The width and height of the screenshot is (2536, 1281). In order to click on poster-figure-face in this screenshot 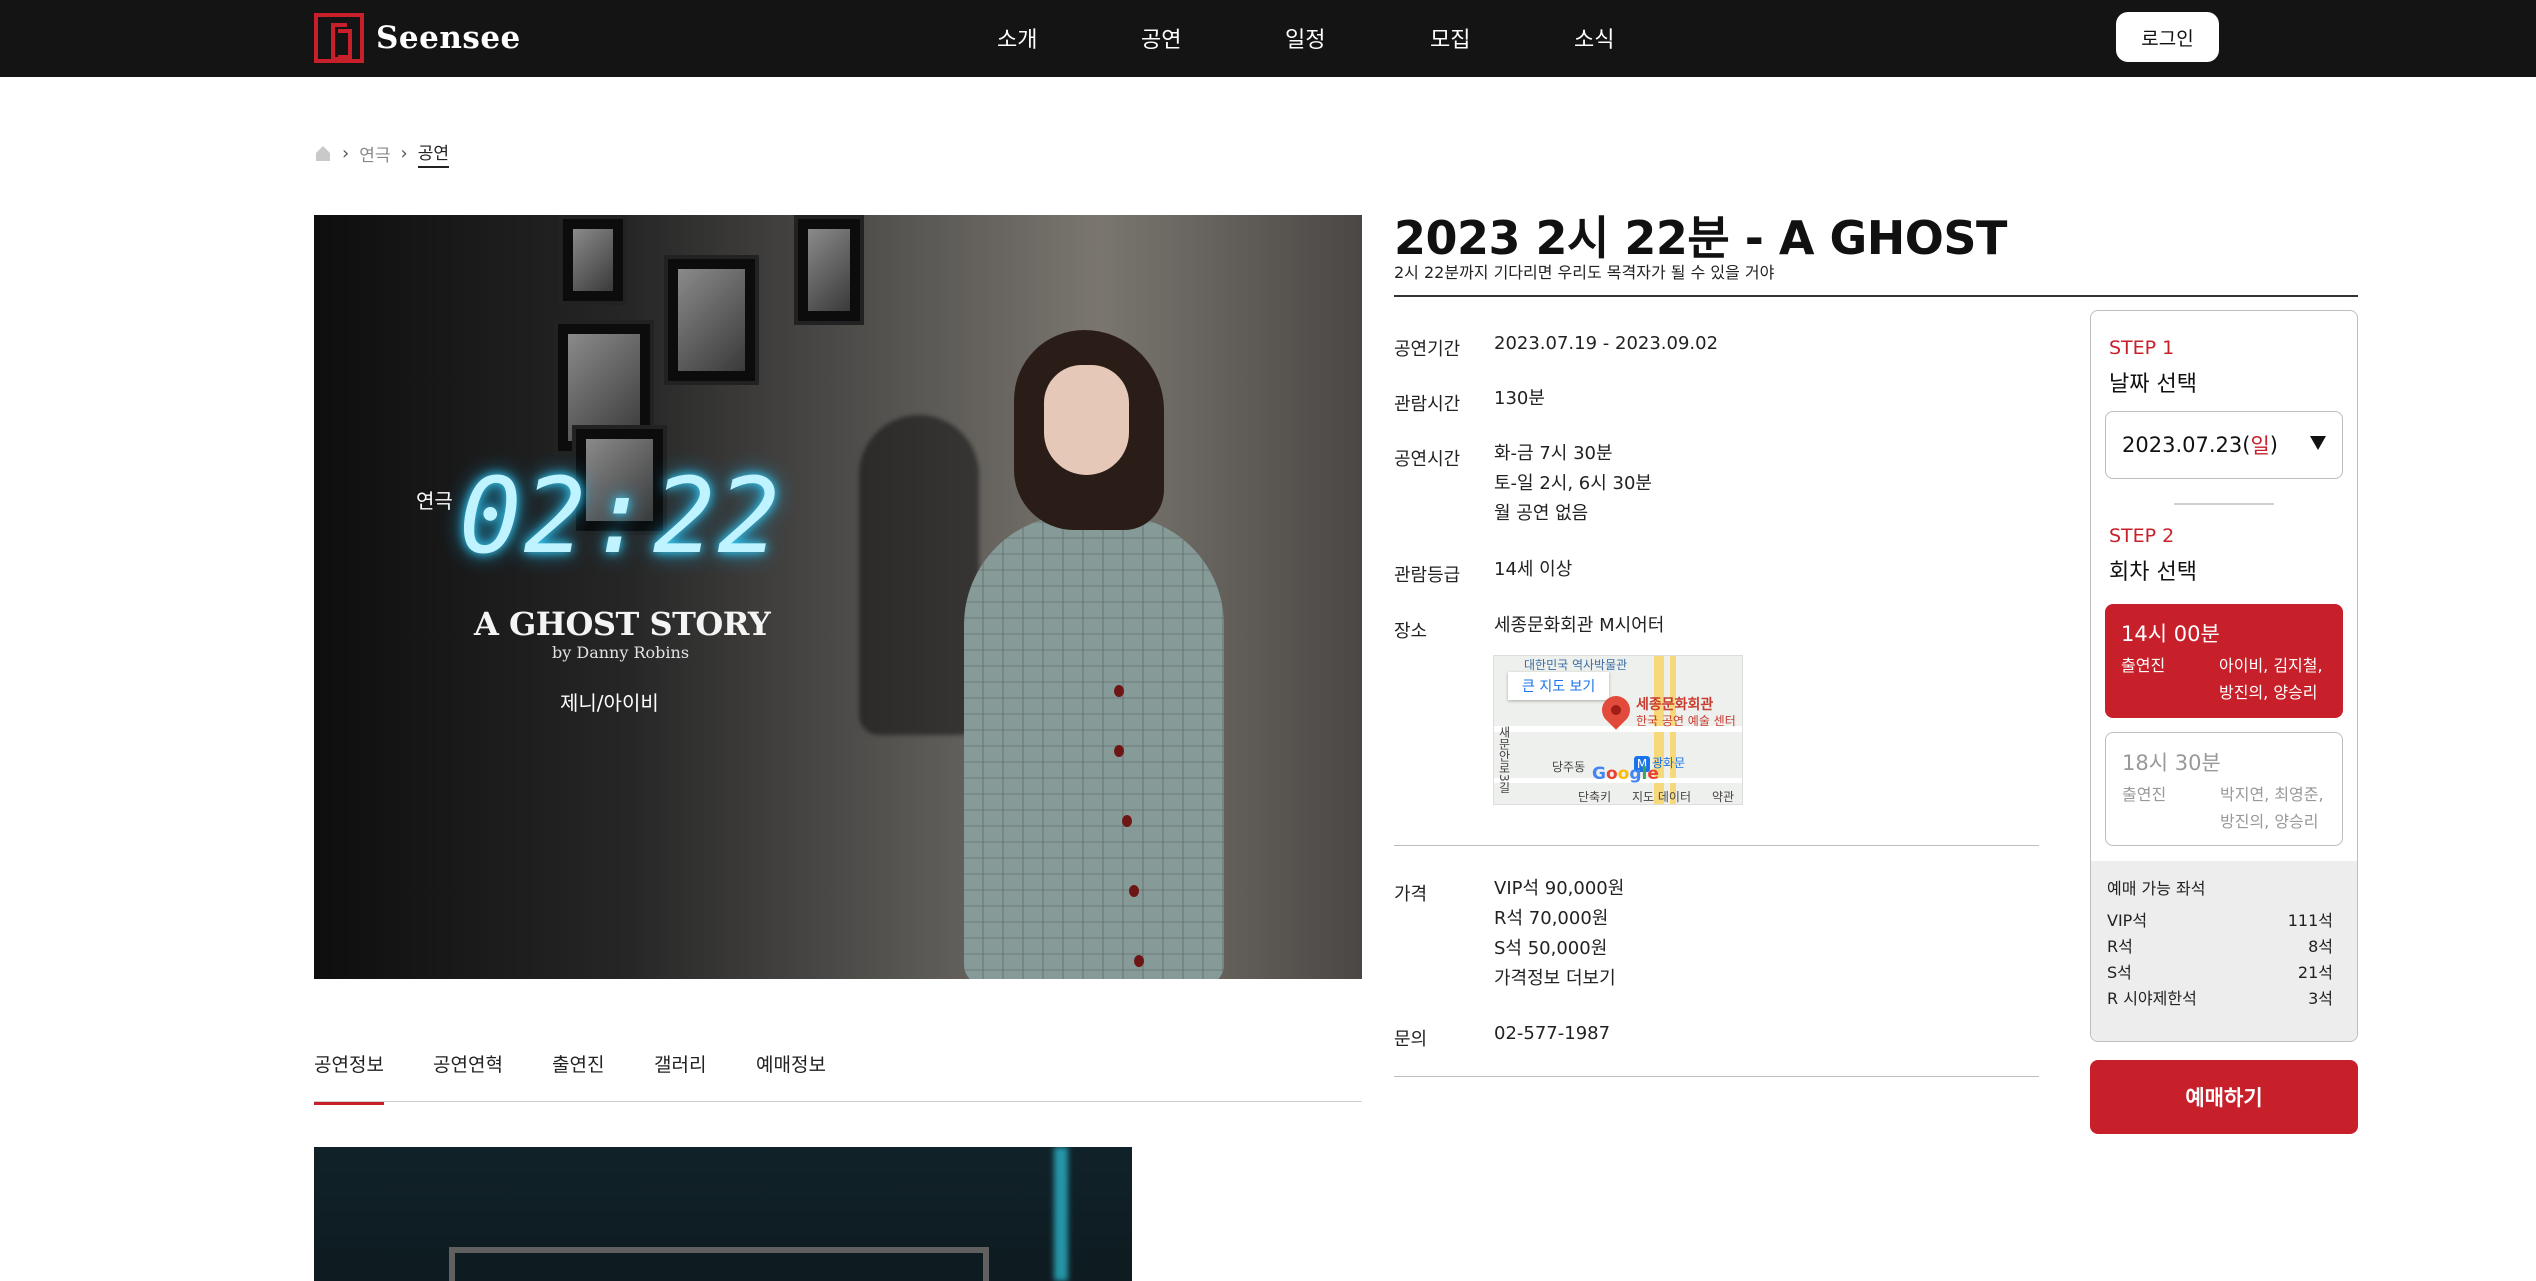, I will do `click(1086, 420)`.